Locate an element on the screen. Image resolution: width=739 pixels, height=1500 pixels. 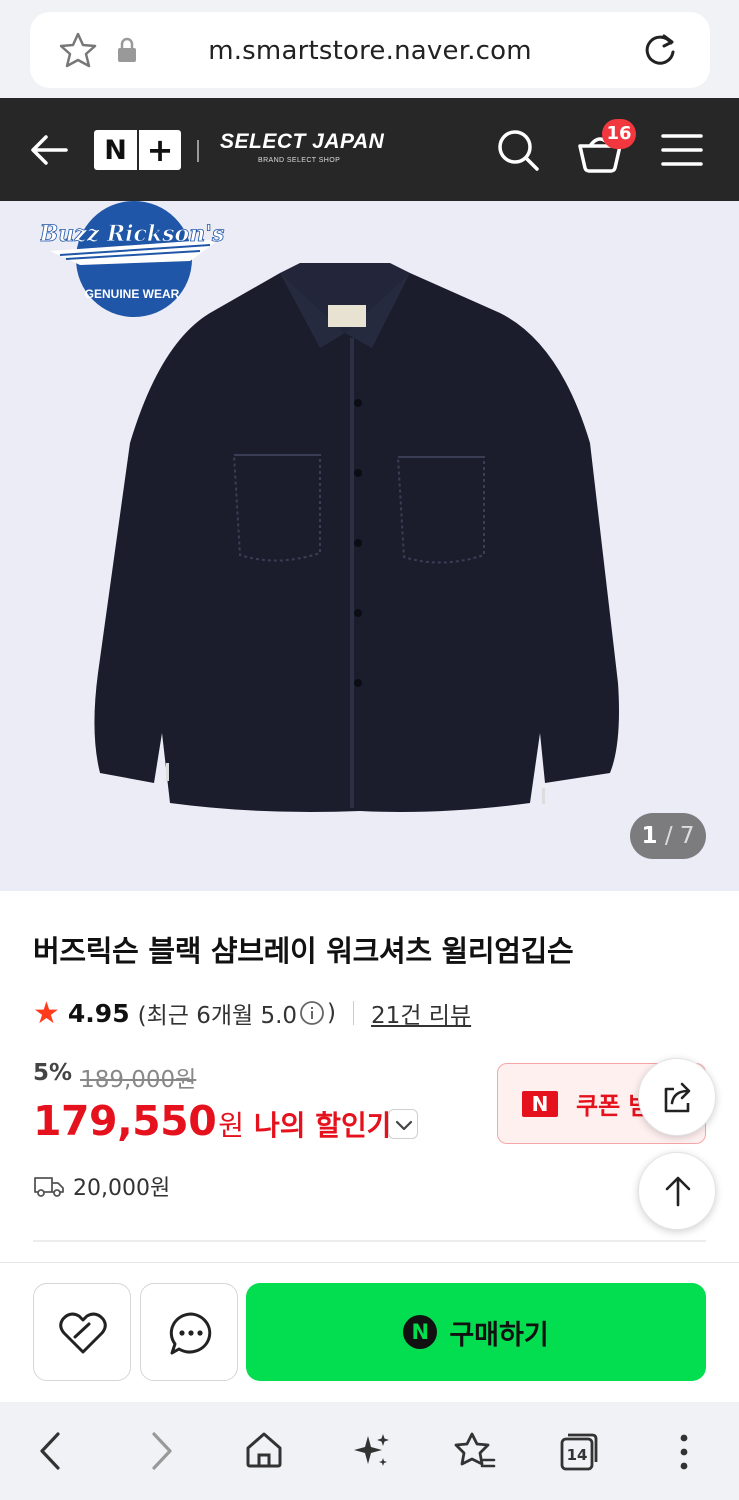
review-link: 21건 리뷰 is located at coordinates (421, 1013).